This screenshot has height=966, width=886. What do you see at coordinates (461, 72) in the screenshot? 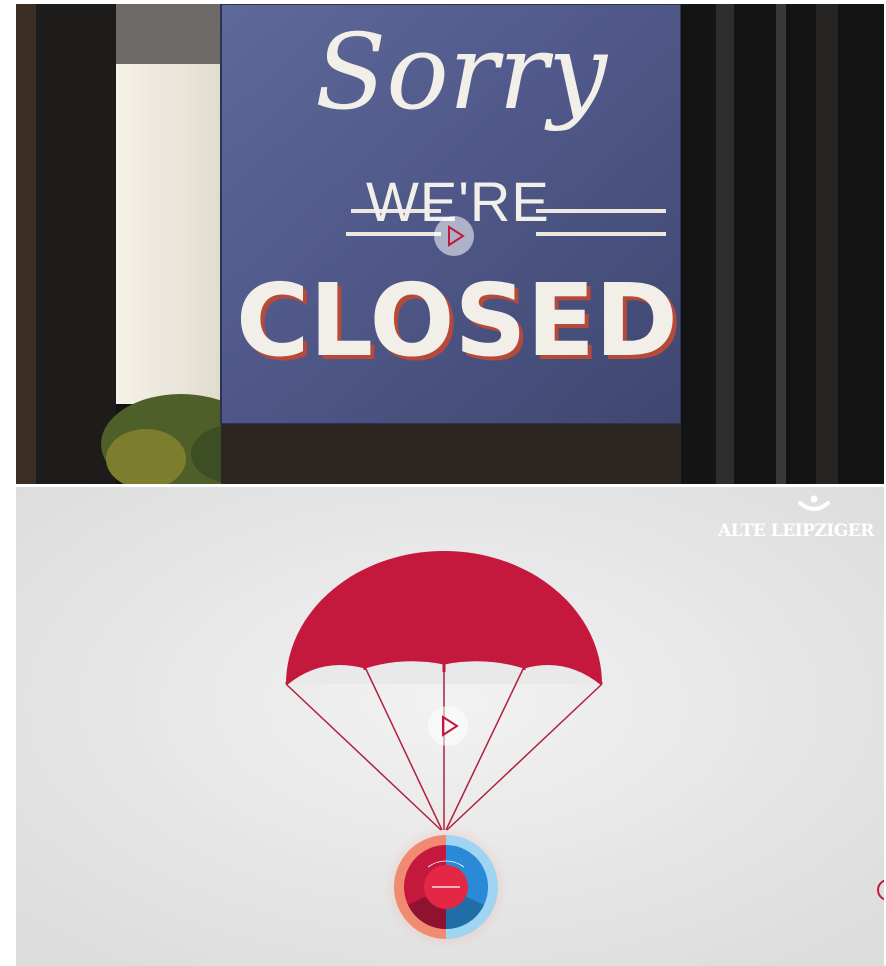
I see `sign-sorry: Sorry` at bounding box center [461, 72].